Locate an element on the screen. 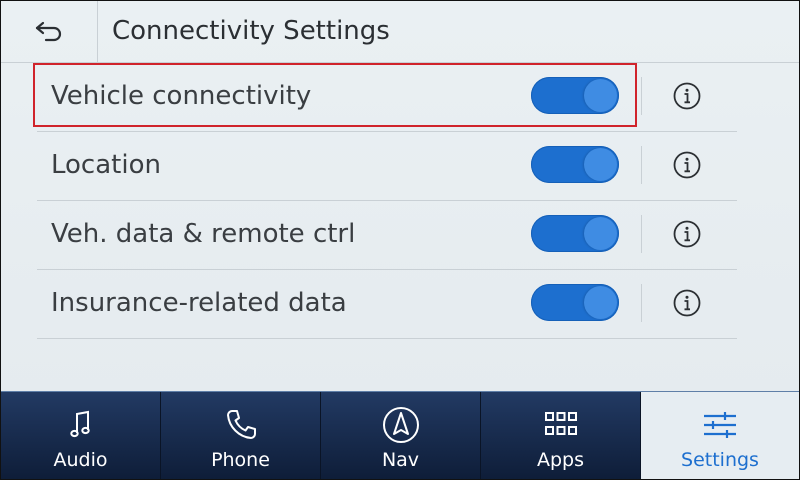 This screenshot has height=480, width=800. nav-tab-audio: Audio is located at coordinates (81, 435).